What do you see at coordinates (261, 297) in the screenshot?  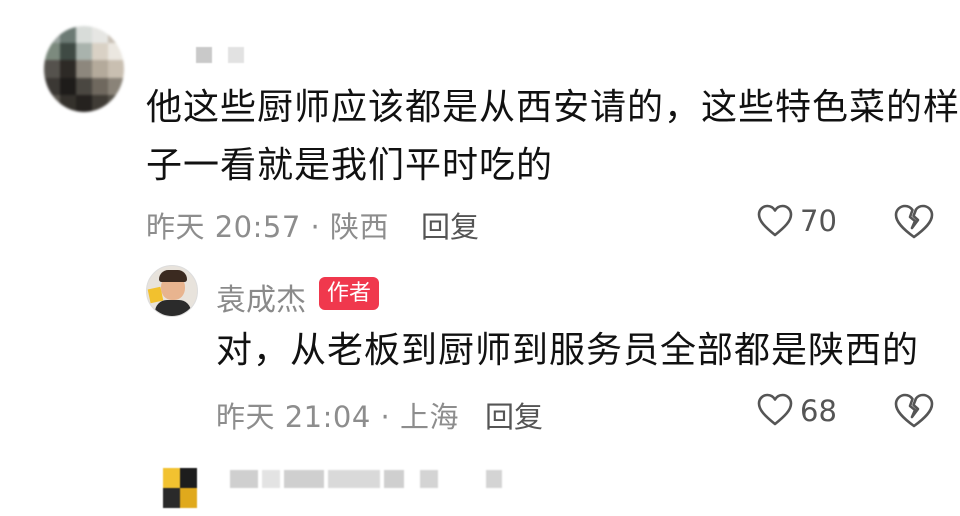 I see `author-name: 袁成杰` at bounding box center [261, 297].